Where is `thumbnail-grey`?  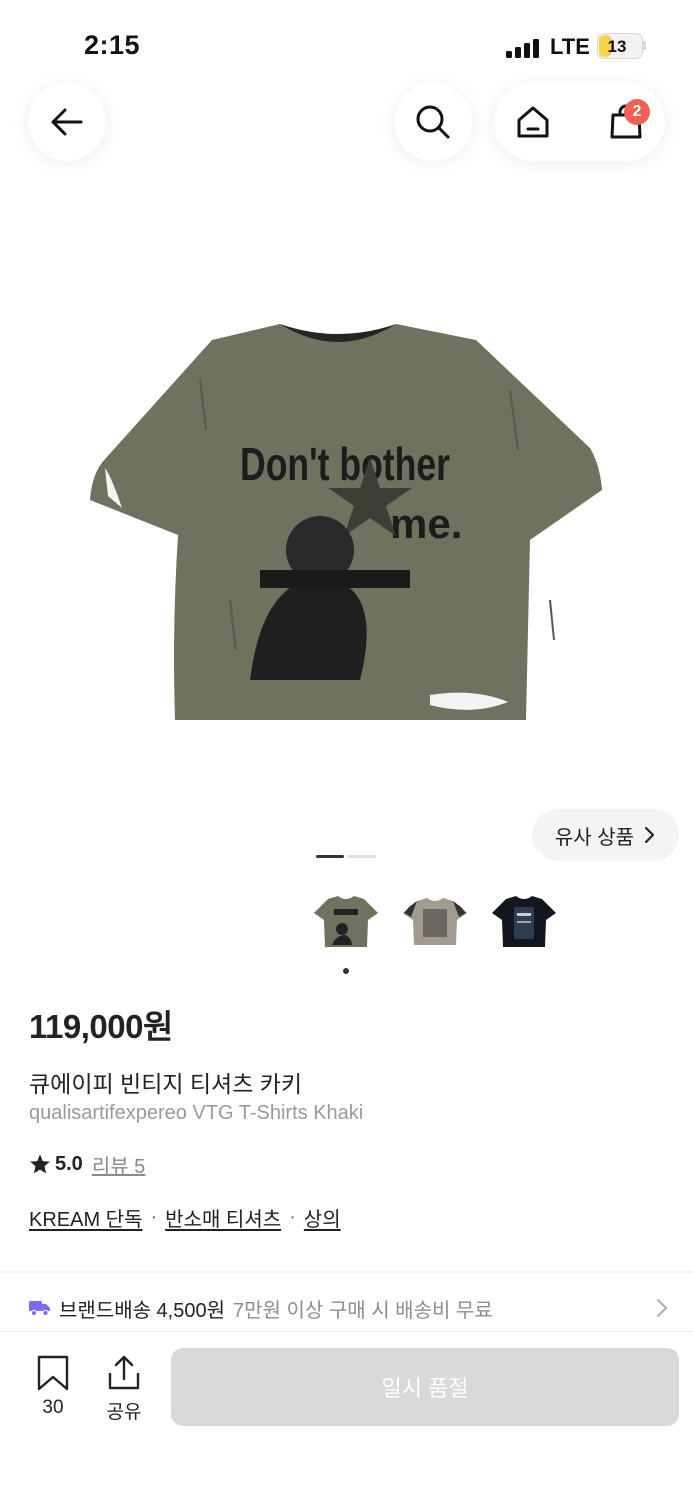 thumbnail-grey is located at coordinates (435, 922).